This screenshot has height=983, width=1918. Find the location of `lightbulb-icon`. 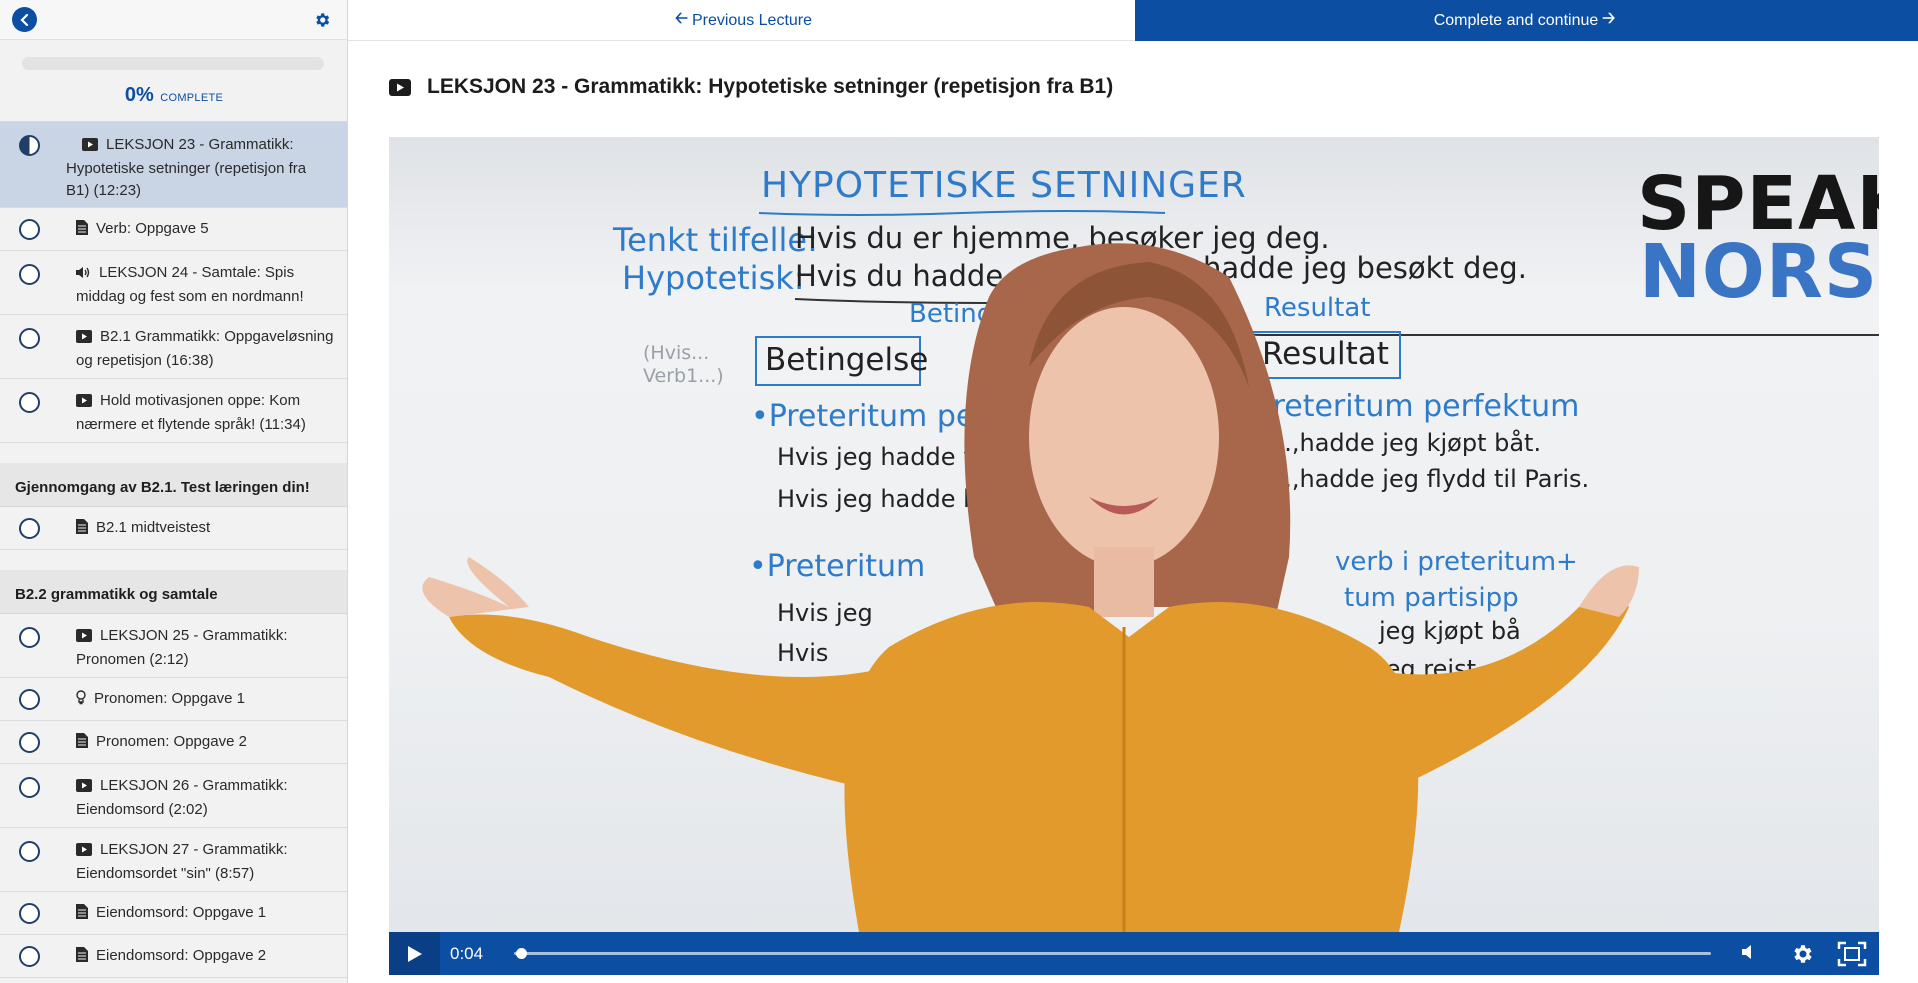

lightbulb-icon is located at coordinates (81, 701).